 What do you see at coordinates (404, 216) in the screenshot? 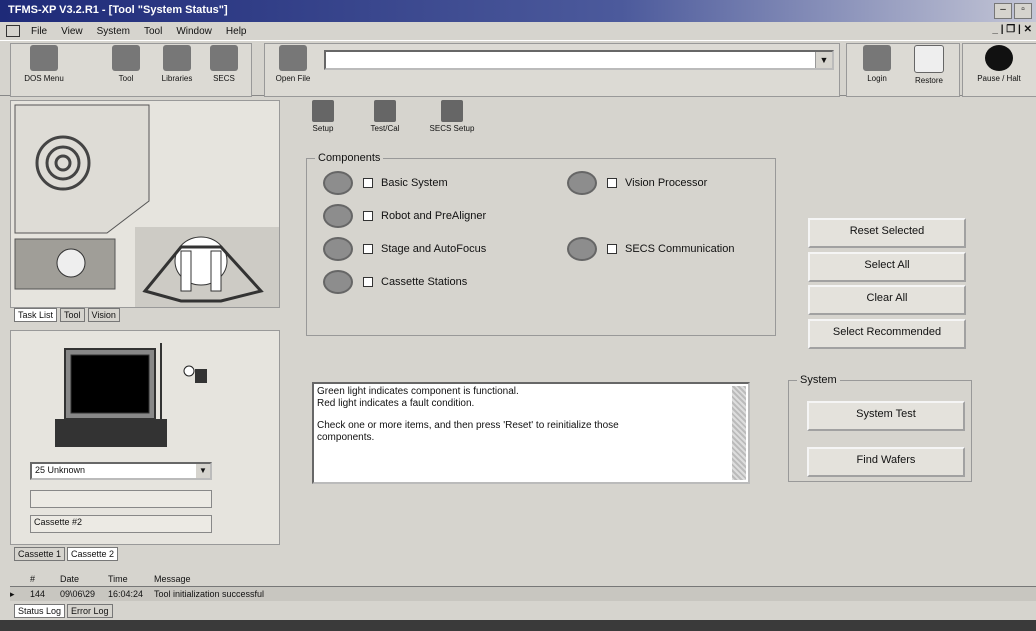
I see `component-robot-prealigner: Robot and PreAligner` at bounding box center [404, 216].